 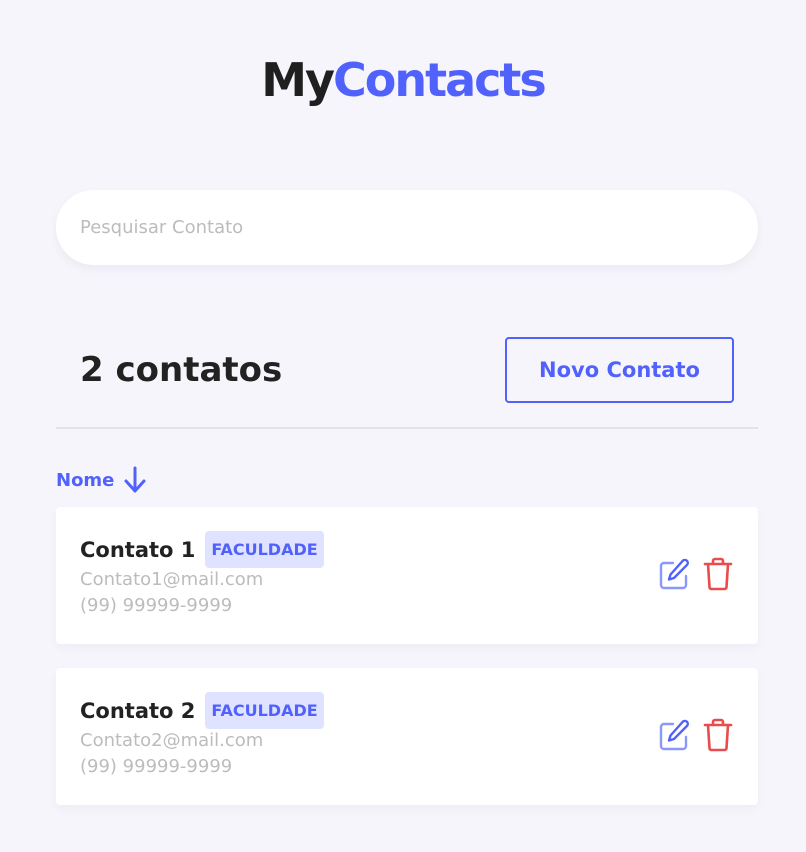 What do you see at coordinates (172, 740) in the screenshot?
I see `contact-email: Contato2@mail.com` at bounding box center [172, 740].